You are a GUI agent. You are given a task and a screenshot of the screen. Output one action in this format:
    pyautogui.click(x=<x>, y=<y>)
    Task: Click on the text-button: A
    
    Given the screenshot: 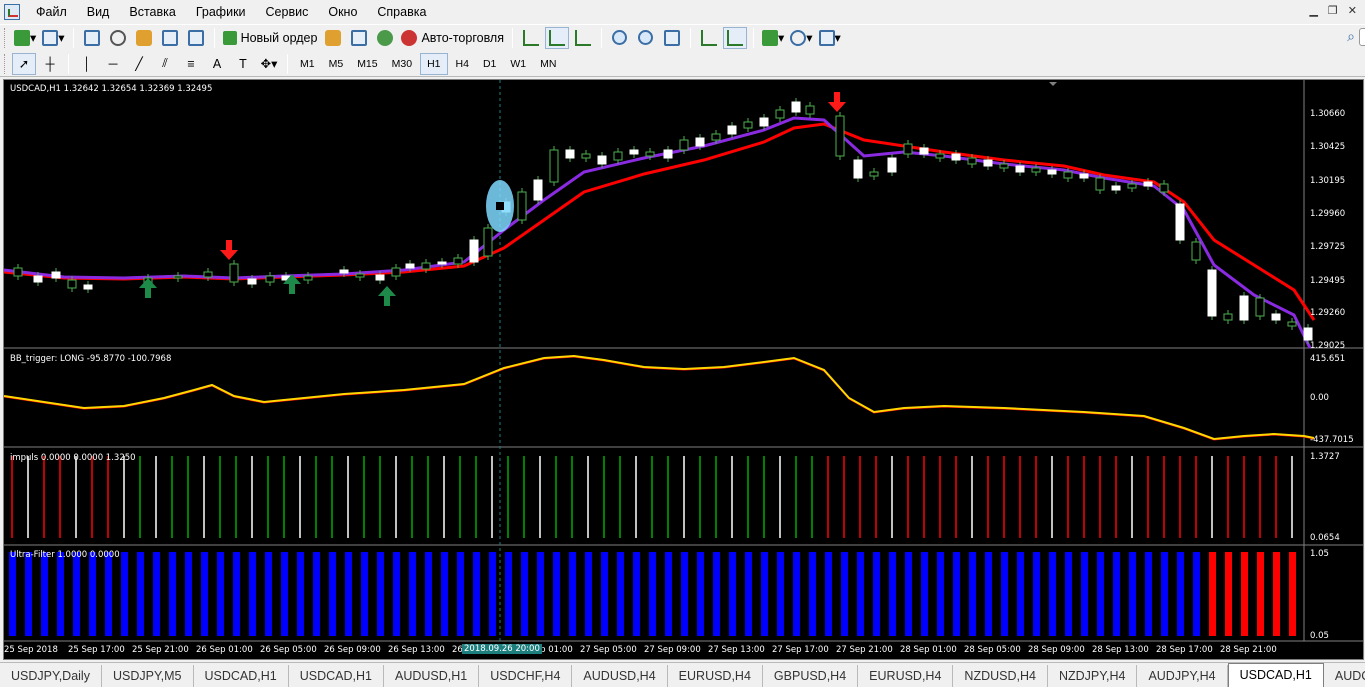 What is the action you would take?
    pyautogui.click(x=217, y=64)
    